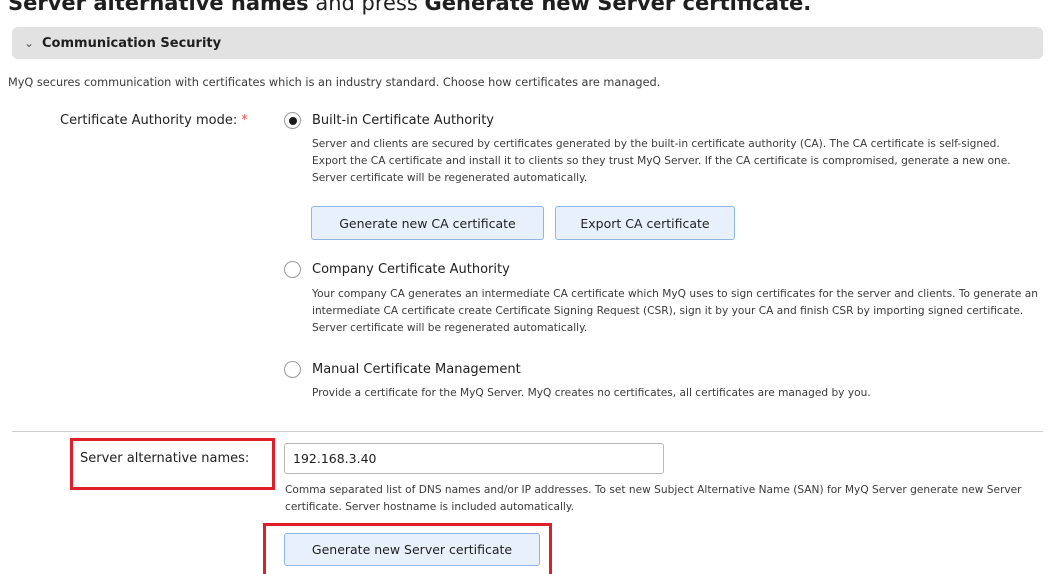  What do you see at coordinates (645, 223) in the screenshot?
I see `export-ca-certificate-button: Export CA certificate` at bounding box center [645, 223].